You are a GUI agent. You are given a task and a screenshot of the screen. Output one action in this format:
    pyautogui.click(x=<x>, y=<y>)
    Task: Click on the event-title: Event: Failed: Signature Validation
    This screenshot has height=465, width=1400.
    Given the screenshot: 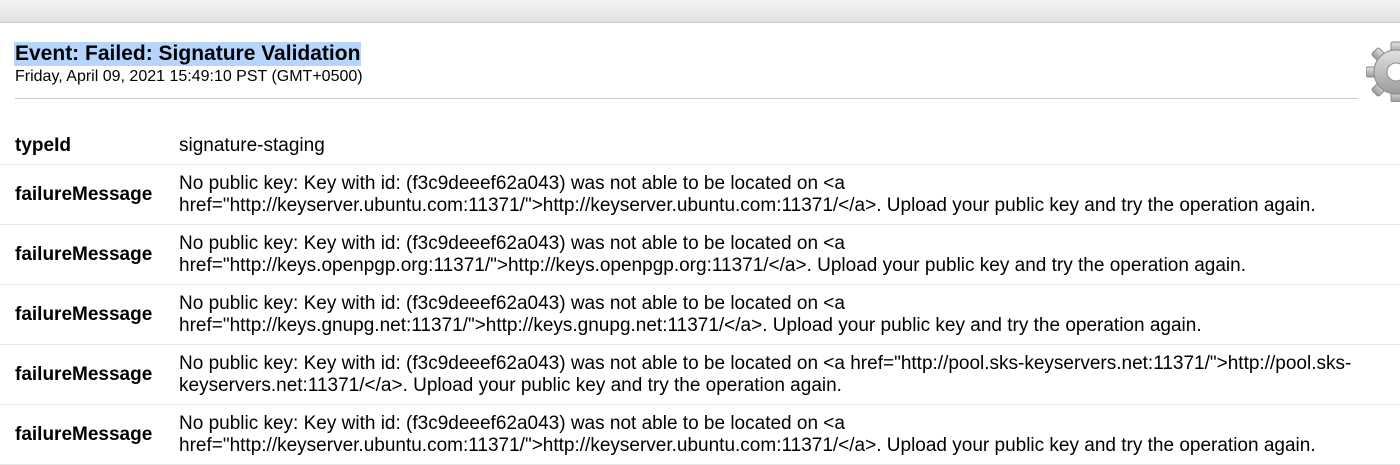 What is the action you would take?
    pyautogui.click(x=188, y=54)
    